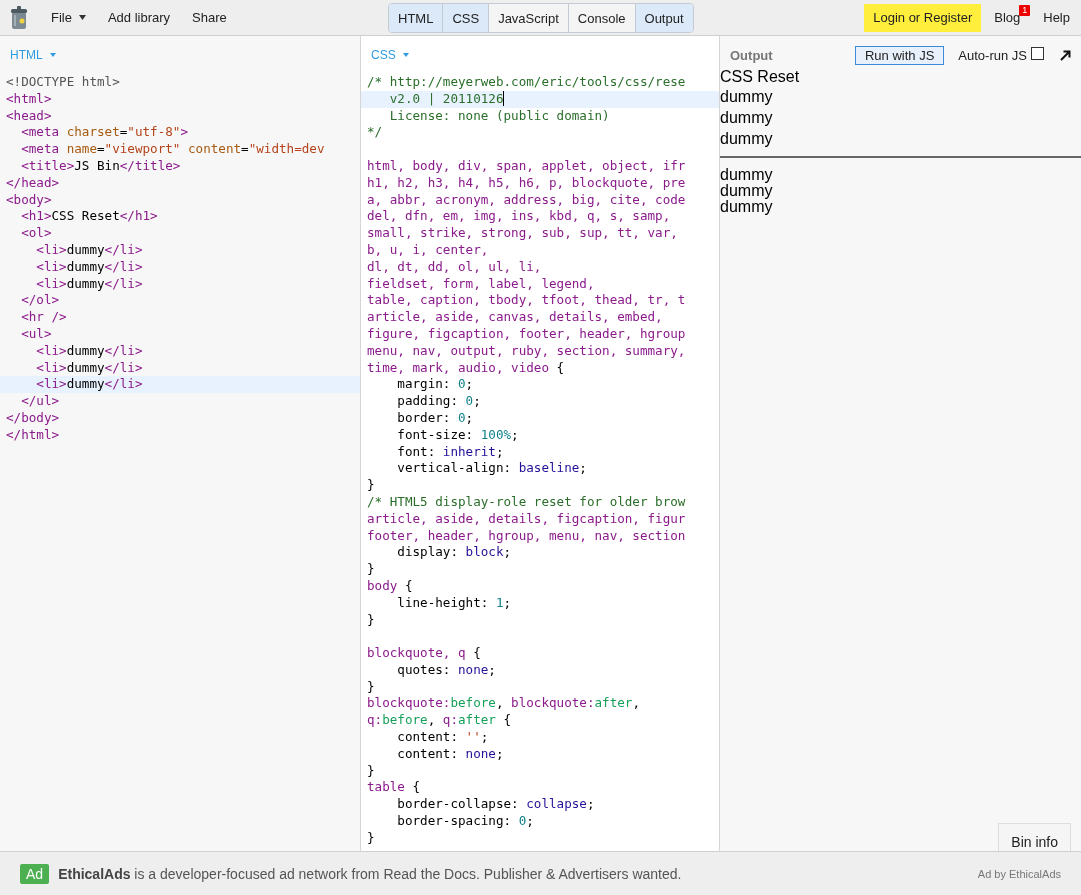  I want to click on code-line: table, caption, tbody, tfoot, thead, tr, t, so click(526, 301).